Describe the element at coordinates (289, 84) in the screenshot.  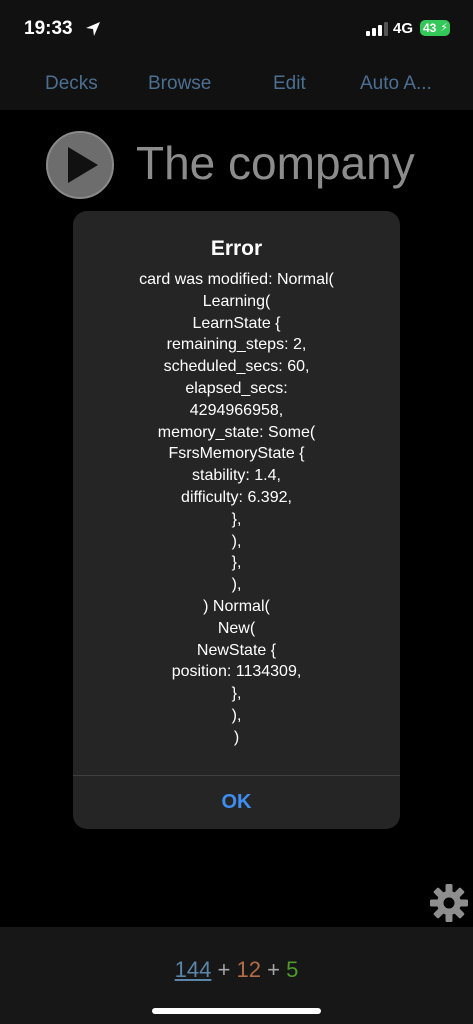
I see `nav-edit-button: Edit` at that location.